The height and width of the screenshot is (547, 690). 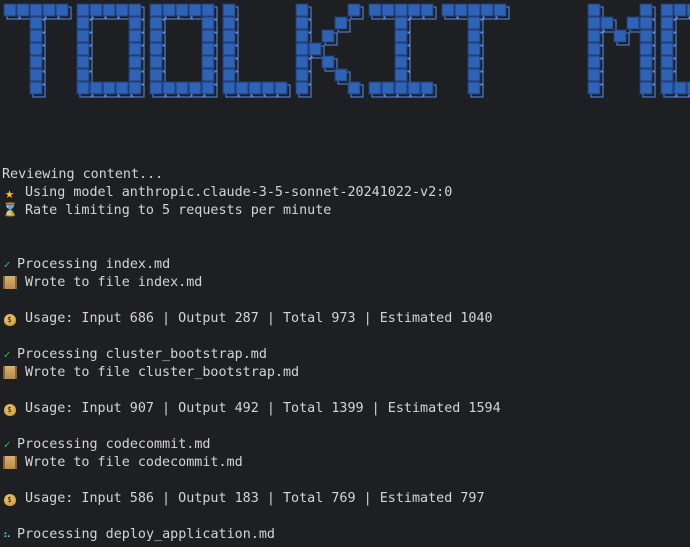 I want to click on line-text: Wrote to file index.md, so click(x=114, y=282).